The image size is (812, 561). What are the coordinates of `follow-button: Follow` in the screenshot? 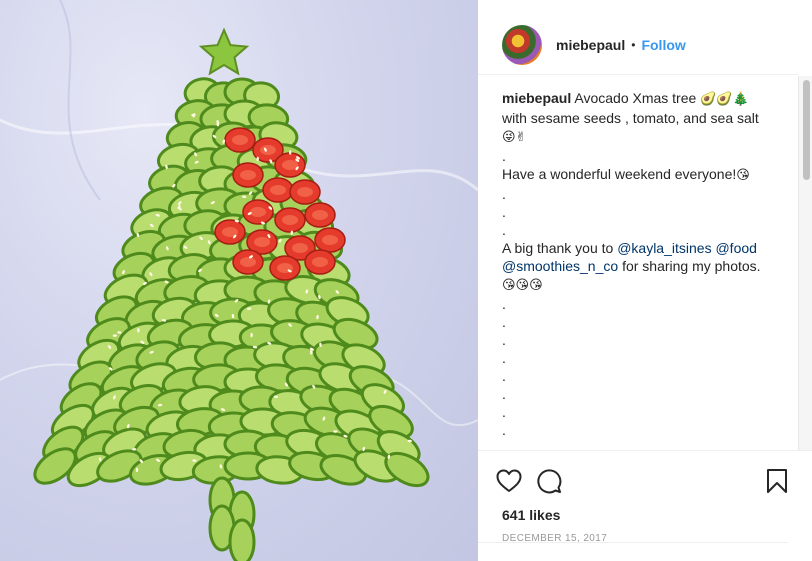 It's located at (663, 45).